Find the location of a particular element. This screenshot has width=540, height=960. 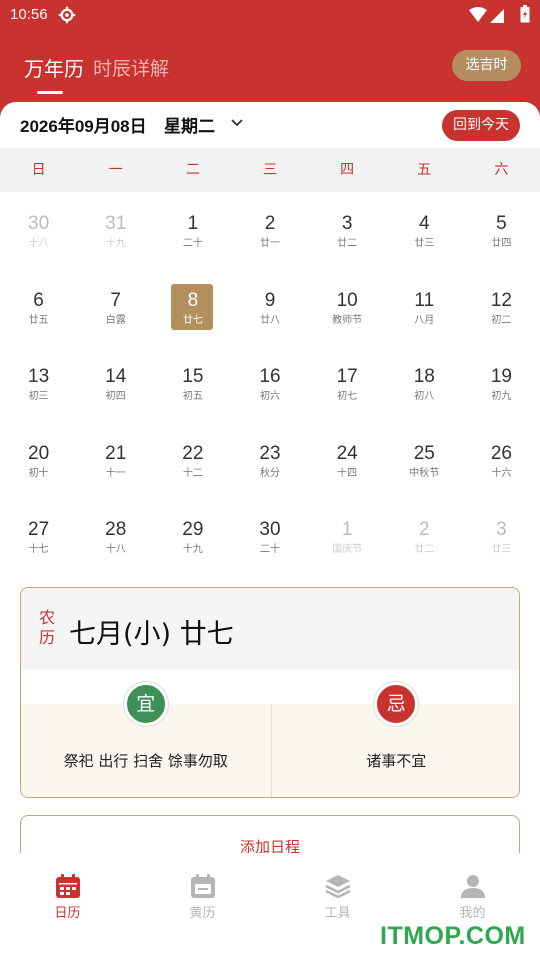

calendar-day: 23 秋分 is located at coordinates (269, 464).